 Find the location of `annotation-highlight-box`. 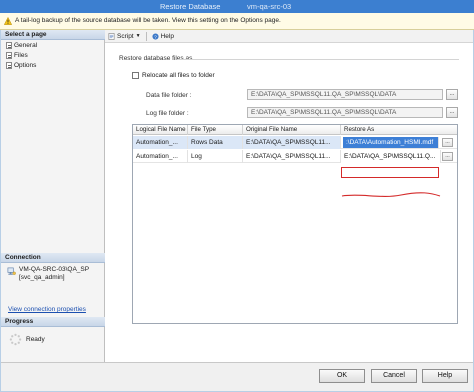

annotation-highlight-box is located at coordinates (390, 172).